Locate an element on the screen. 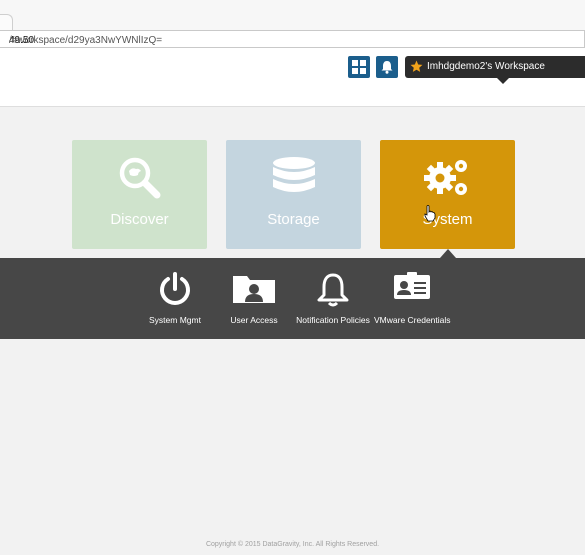  grid-icon is located at coordinates (359, 67).